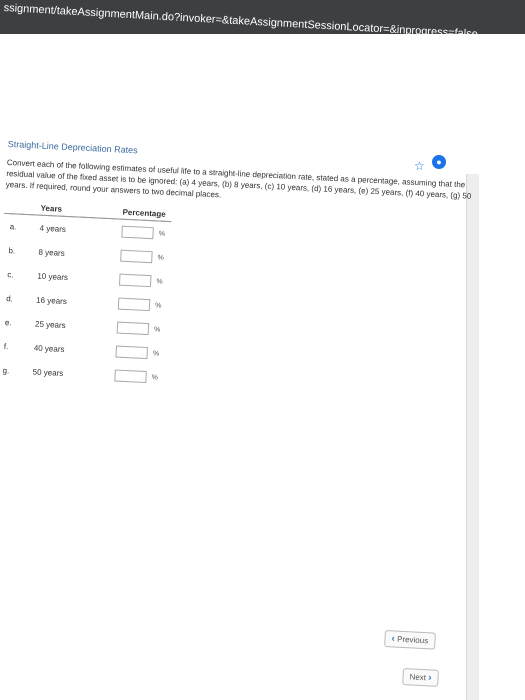  I want to click on percentage-input-a, so click(137, 232).